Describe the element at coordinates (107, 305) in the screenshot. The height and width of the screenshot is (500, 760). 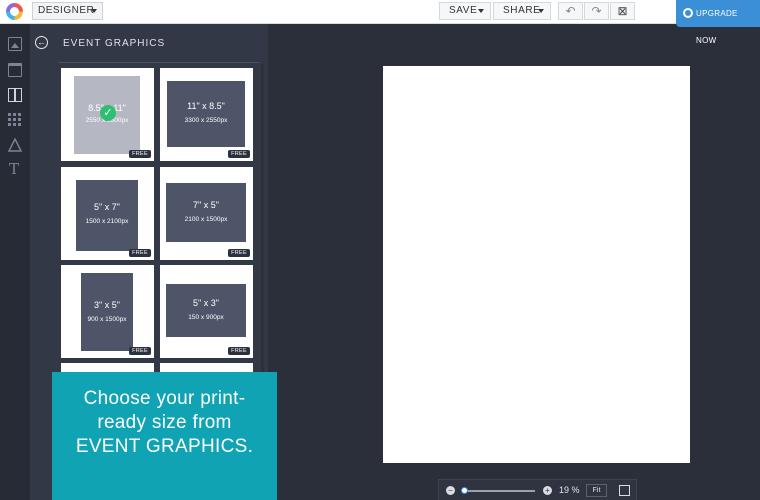
I see `size-dimensions: 3" x 5"` at that location.